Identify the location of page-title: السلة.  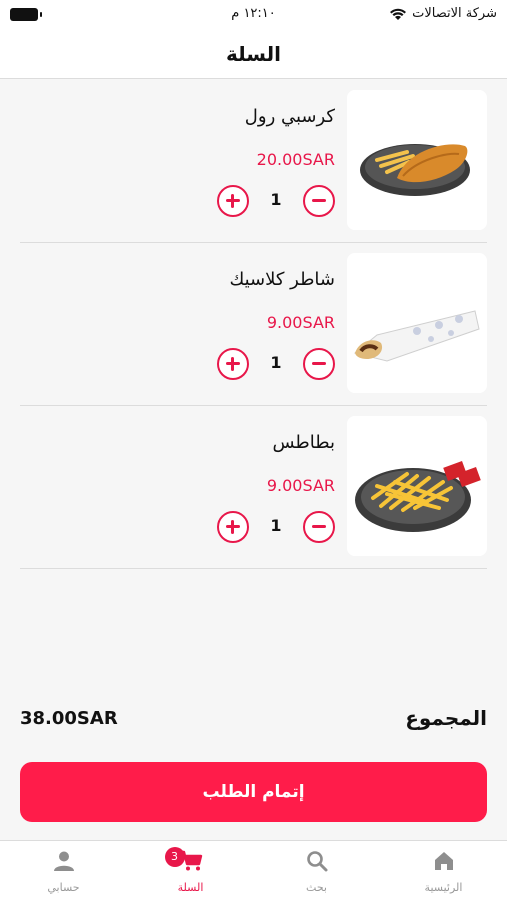
(253, 54).